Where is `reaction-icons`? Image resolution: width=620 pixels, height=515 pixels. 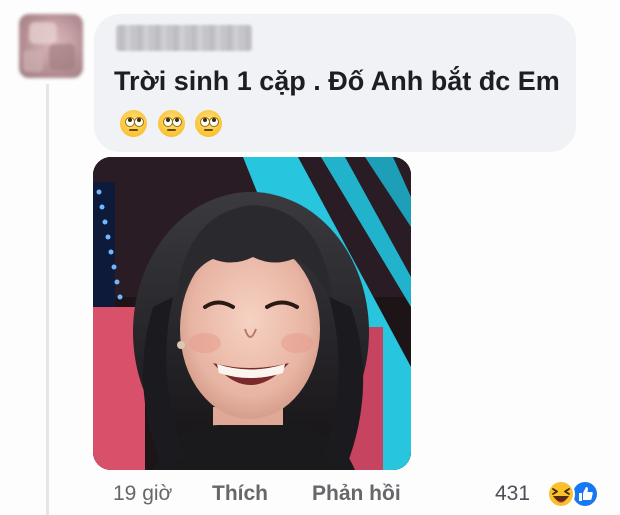
reaction-icons is located at coordinates (574, 494).